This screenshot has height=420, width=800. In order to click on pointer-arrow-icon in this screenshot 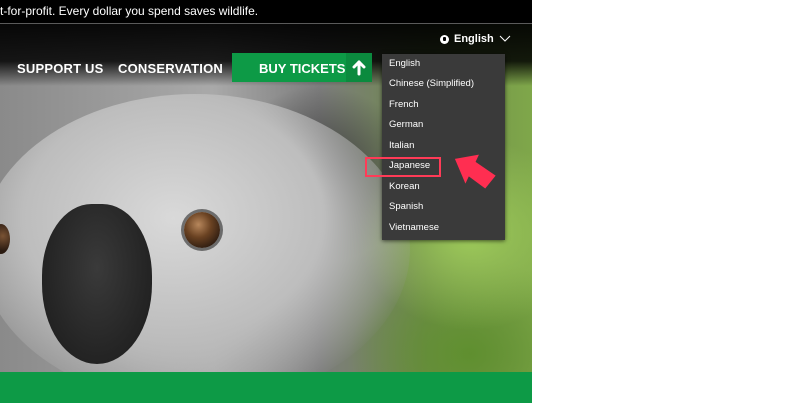, I will do `click(475, 171)`.